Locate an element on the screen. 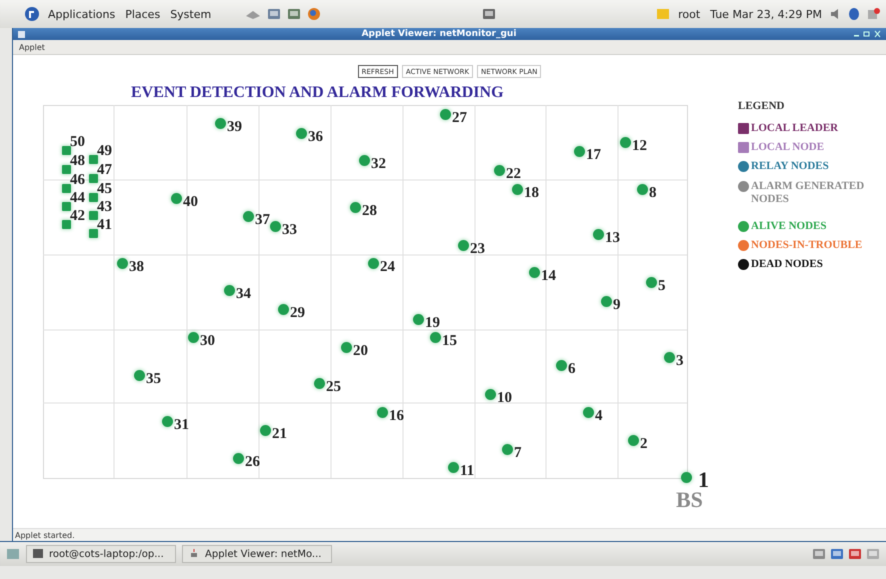 This screenshot has width=886, height=579. node-label: 46 is located at coordinates (77, 180).